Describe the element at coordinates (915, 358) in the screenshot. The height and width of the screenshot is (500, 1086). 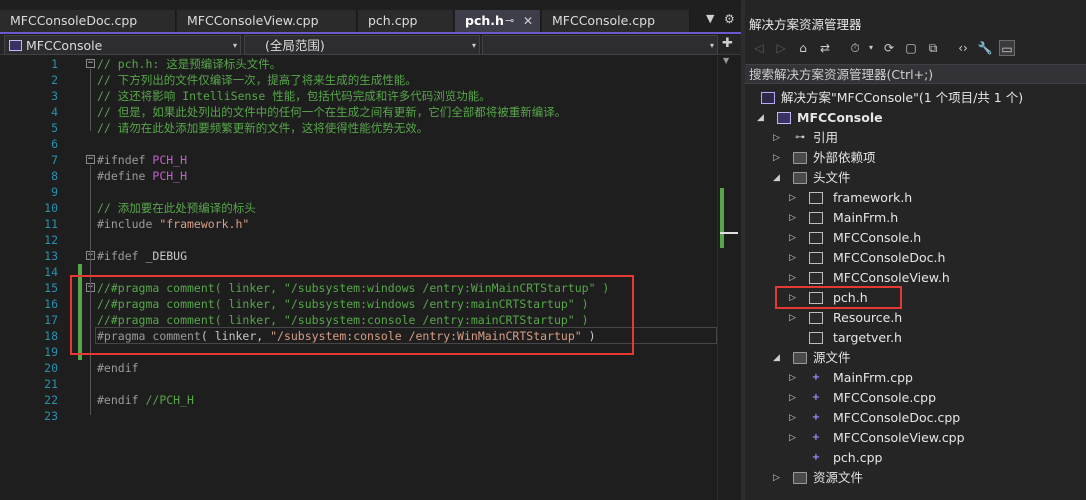
I see `tree-item-source-files: ◢ 源文件` at that location.